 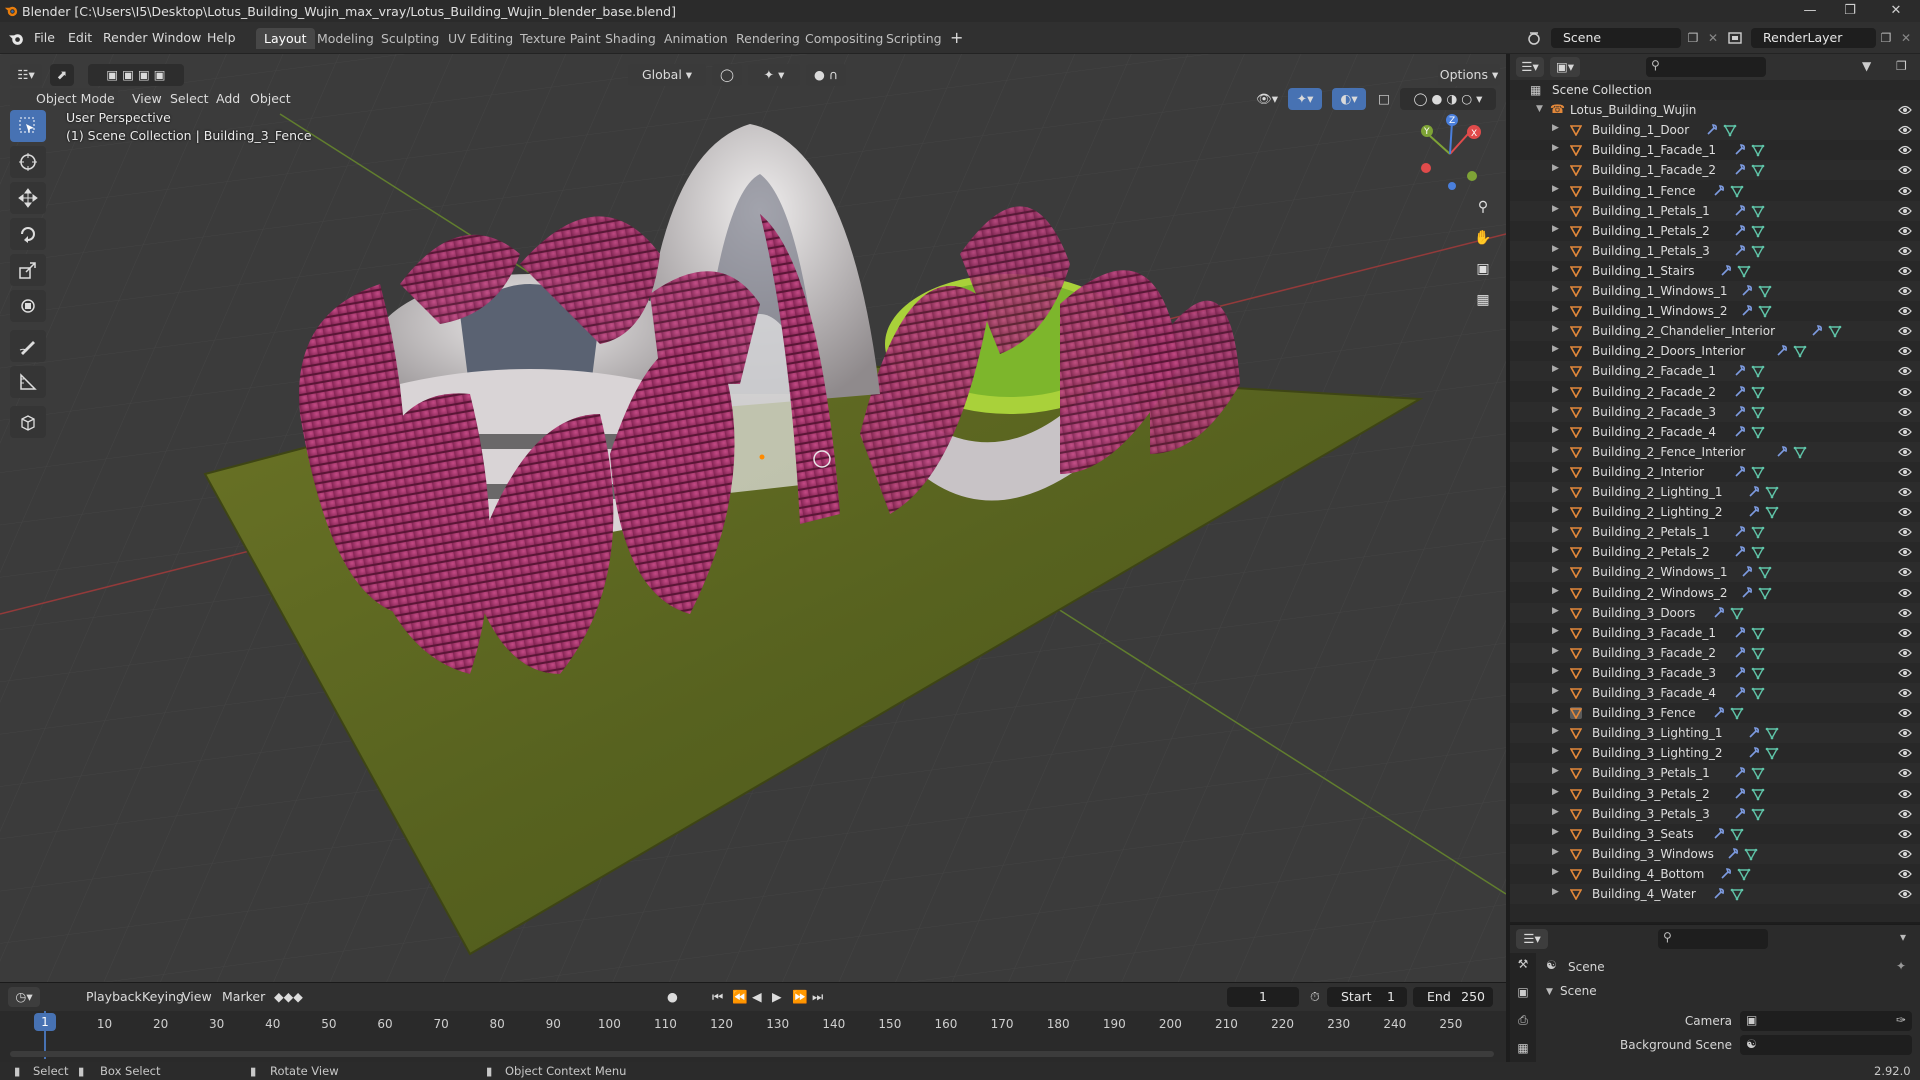 I want to click on start-frame-field: Start 1, so click(x=1367, y=997).